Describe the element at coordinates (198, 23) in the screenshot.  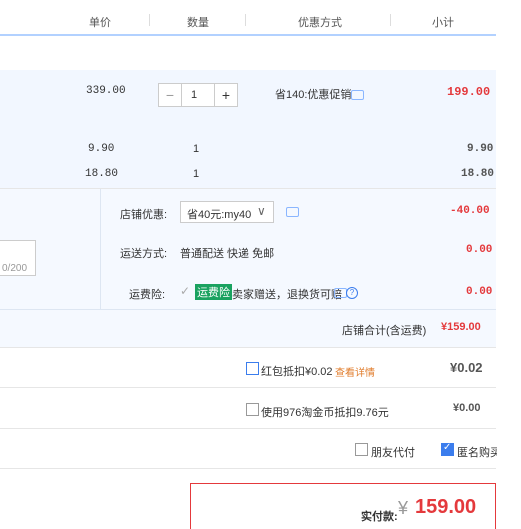
I see `header-quantity: 数量` at that location.